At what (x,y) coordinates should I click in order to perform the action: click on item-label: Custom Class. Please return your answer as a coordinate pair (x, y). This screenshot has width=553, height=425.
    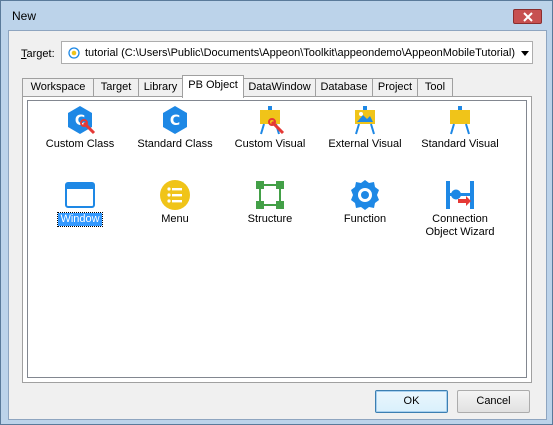
    Looking at the image, I should click on (80, 144).